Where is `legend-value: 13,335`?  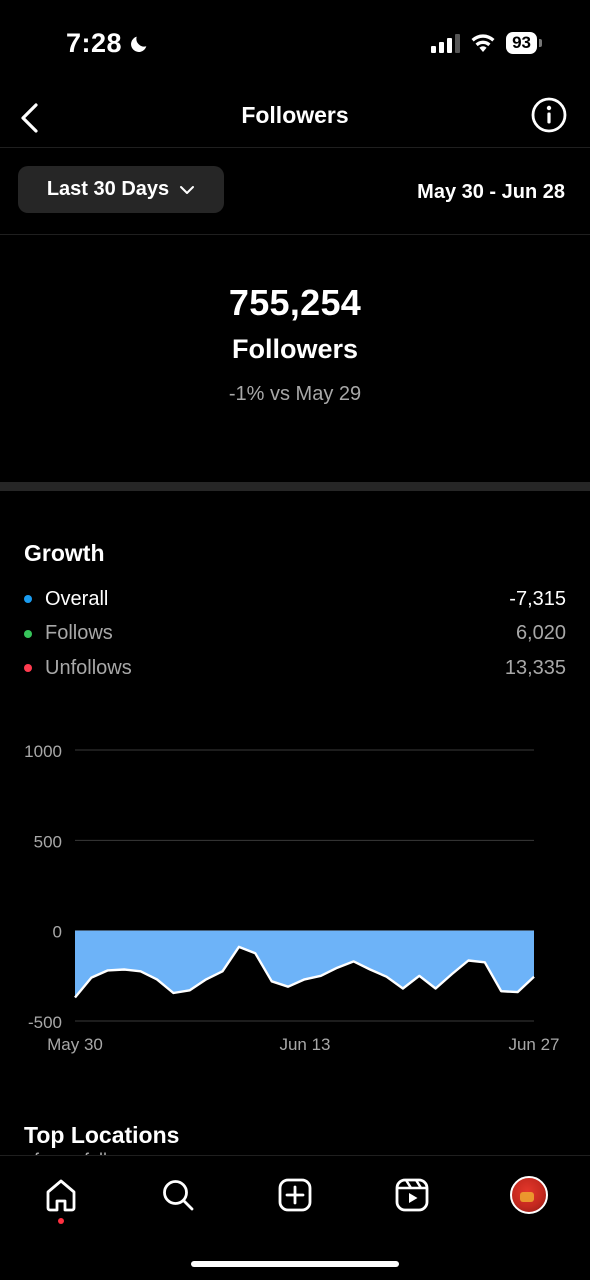 legend-value: 13,335 is located at coordinates (535, 667).